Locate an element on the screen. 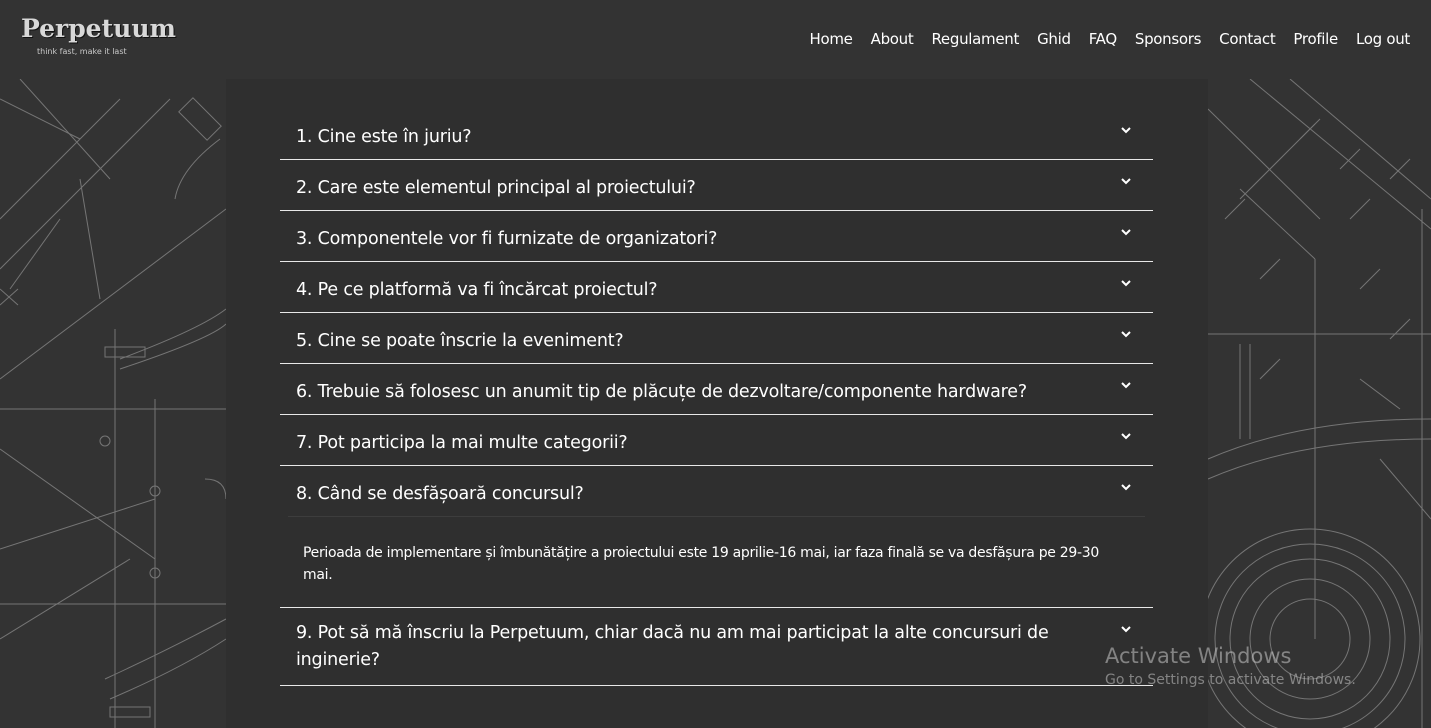 This screenshot has height=728, width=1431. faq-item: 5. Cine se poate înscrie la eveniment? is located at coordinates (716, 338).